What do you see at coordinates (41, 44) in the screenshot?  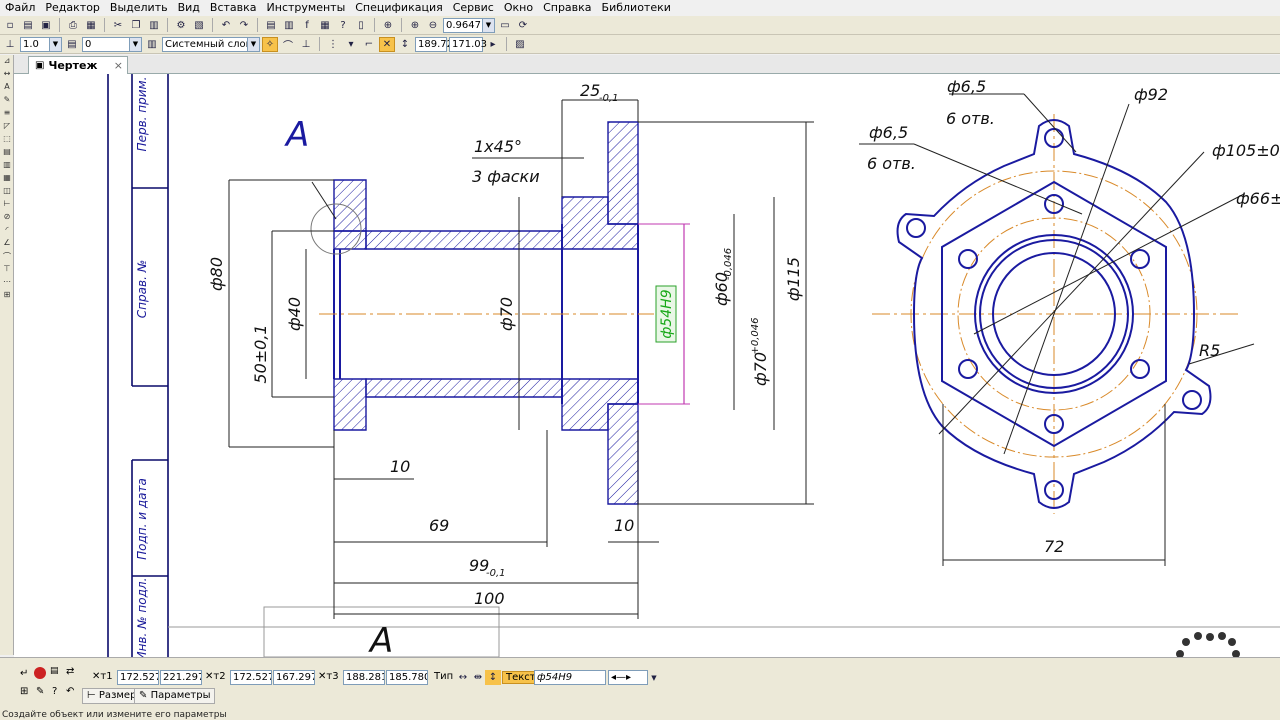 I see `line-scale-combo: 1.0 ▼` at bounding box center [41, 44].